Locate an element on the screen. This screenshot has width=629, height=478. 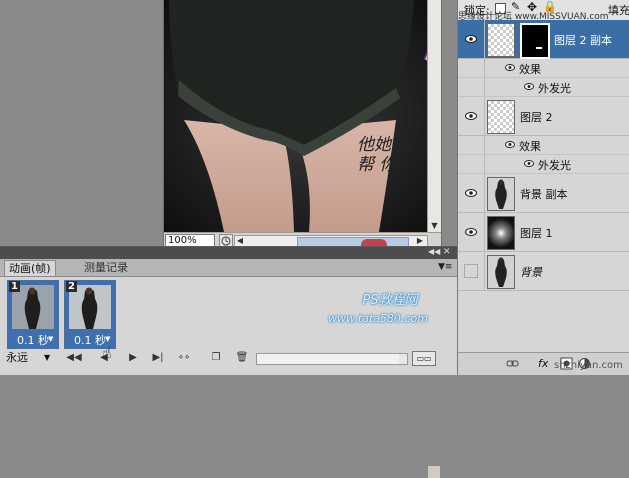
play-icon: ▶ is located at coordinates (133, 358).